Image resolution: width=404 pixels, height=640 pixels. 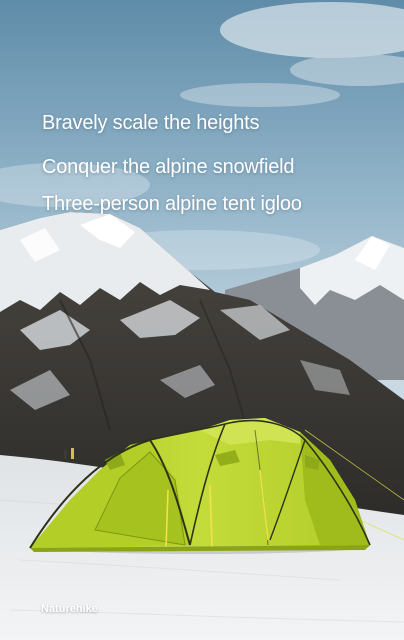 I want to click on headline-line-3: Three-person alpine tent igloo, so click(x=172, y=204).